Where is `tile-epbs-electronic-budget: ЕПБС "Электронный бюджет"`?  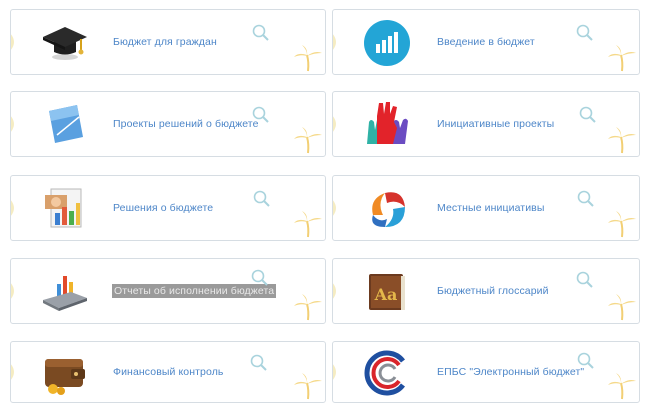
tile-epbs-electronic-budget: ЕПБС "Электронный бюджет" is located at coordinates (486, 372).